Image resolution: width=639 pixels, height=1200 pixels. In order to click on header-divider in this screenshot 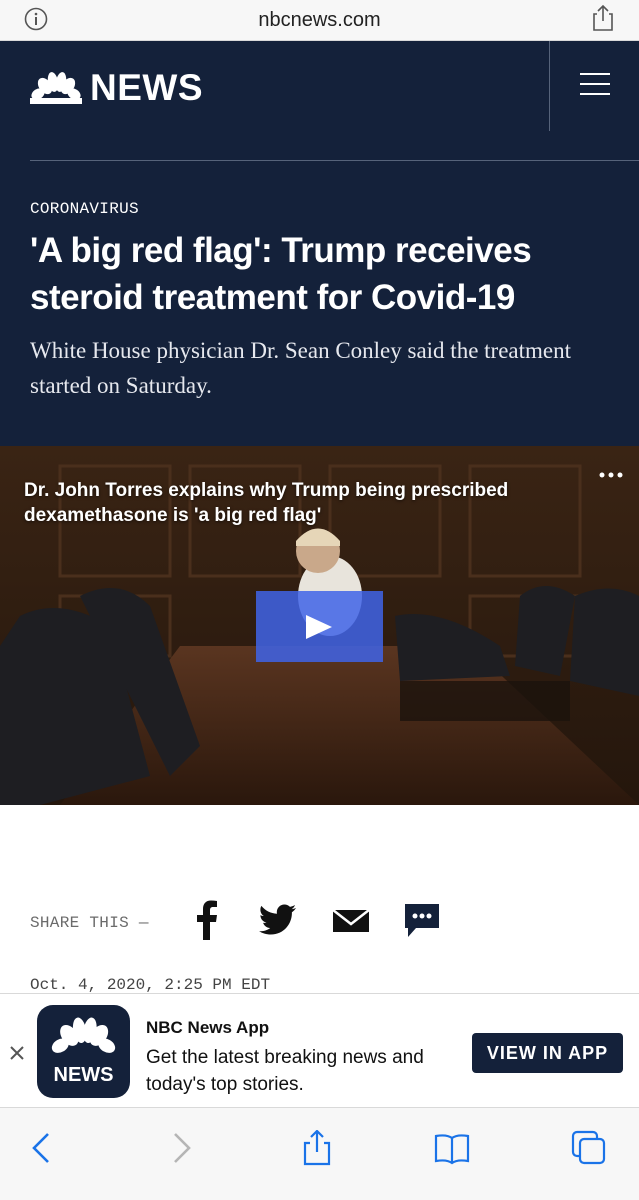, I will do `click(549, 86)`.